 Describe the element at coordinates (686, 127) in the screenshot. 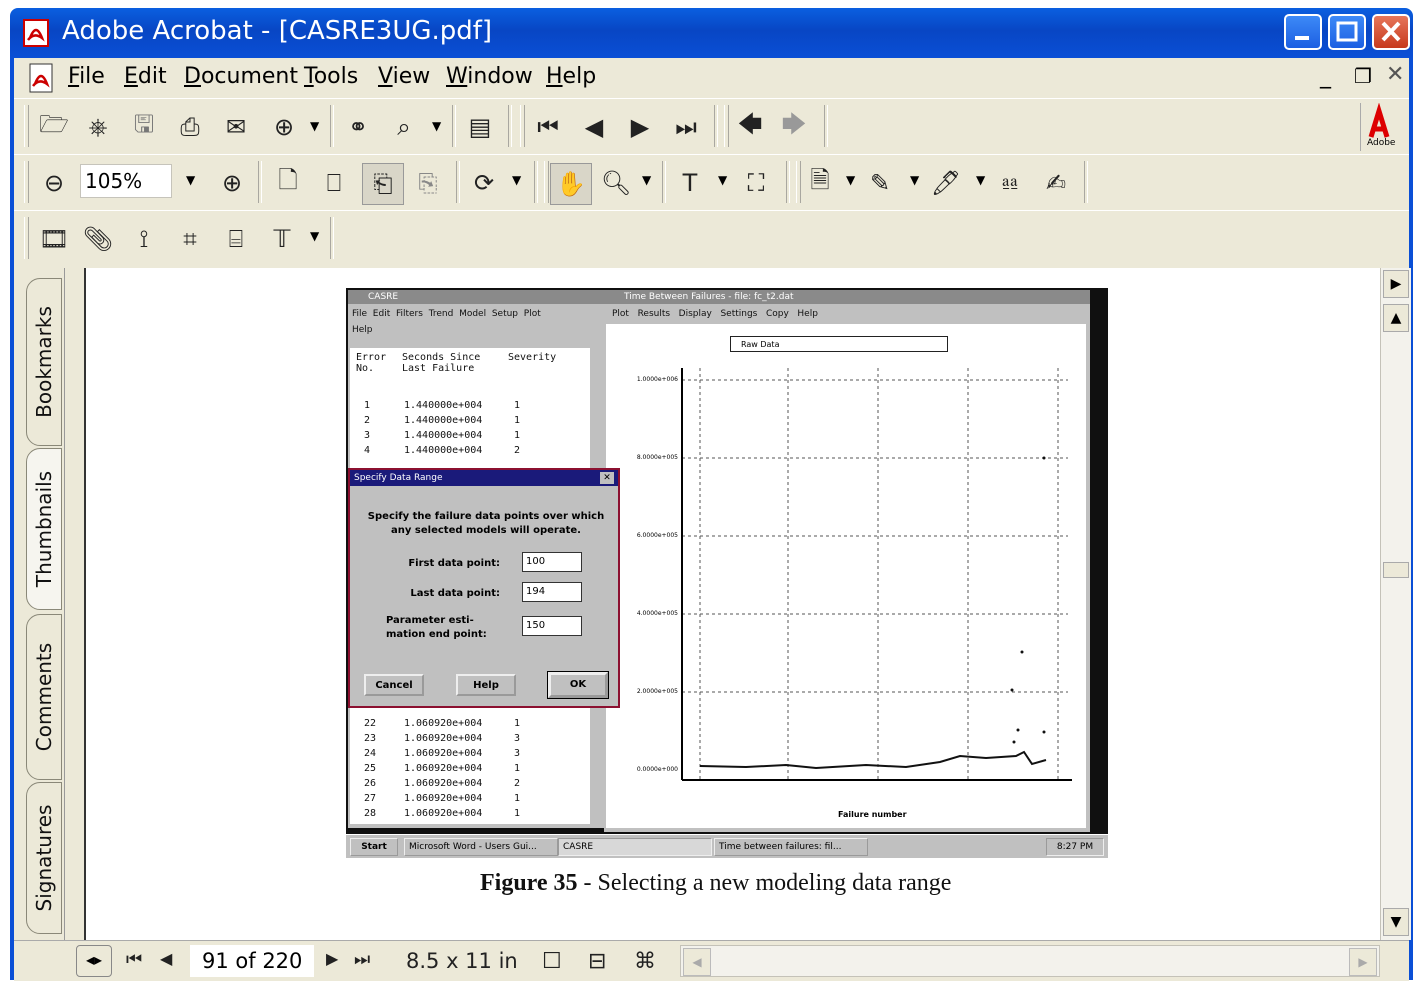

I see `last-page-icon: ⏭` at that location.